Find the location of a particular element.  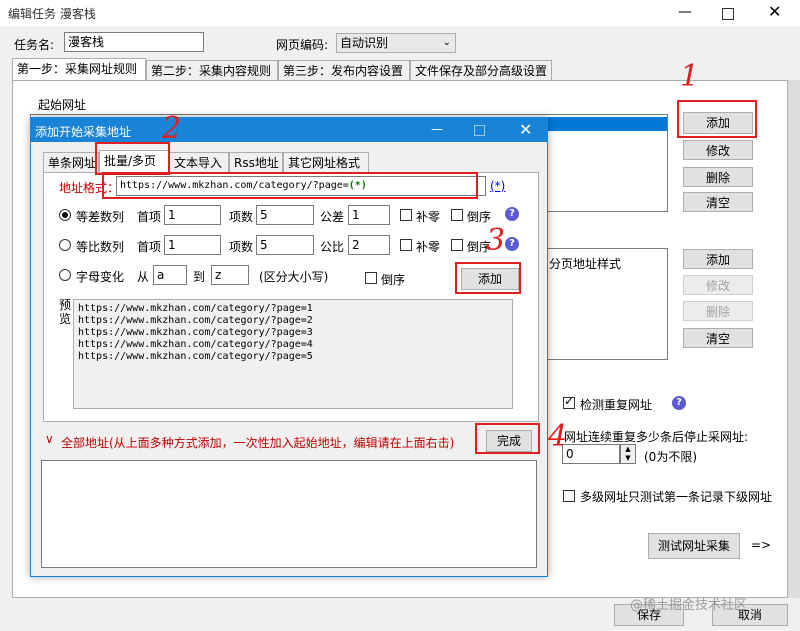

row1-reverse-checkbox is located at coordinates (457, 215).